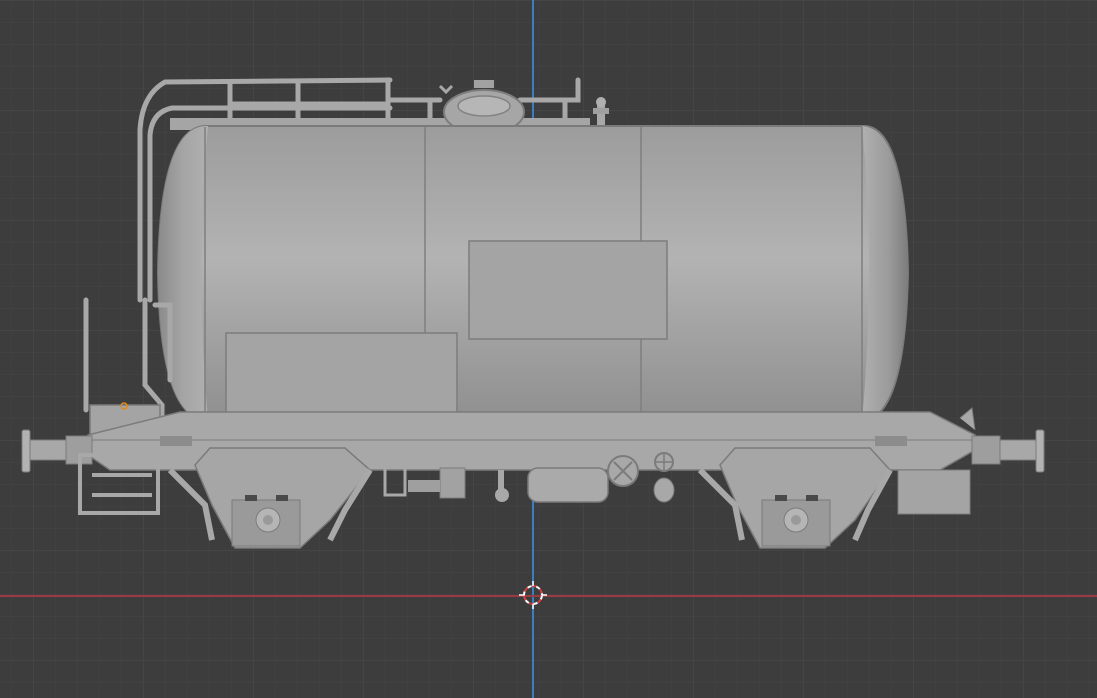 Image resolution: width=1097 pixels, height=698 pixels. What do you see at coordinates (533, 595) in the screenshot?
I see `3d-cursor-icon` at bounding box center [533, 595].